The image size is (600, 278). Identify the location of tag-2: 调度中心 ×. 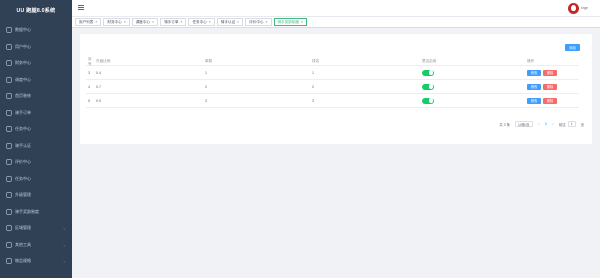
(145, 22).